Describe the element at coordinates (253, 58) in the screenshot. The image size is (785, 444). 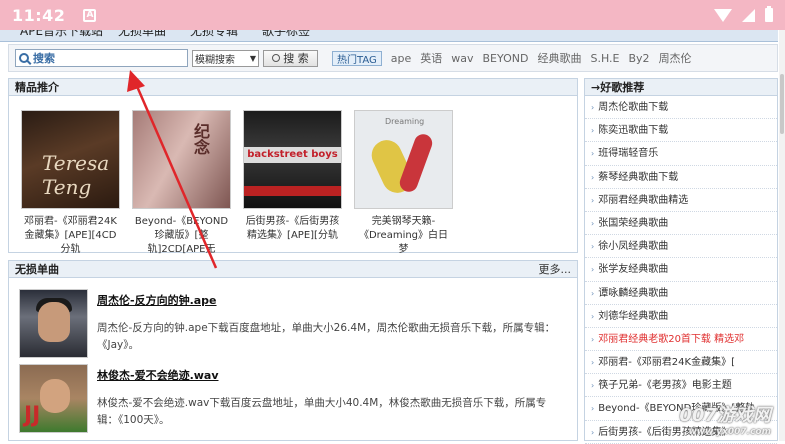
I see `chevron-down-icon: ▼` at that location.